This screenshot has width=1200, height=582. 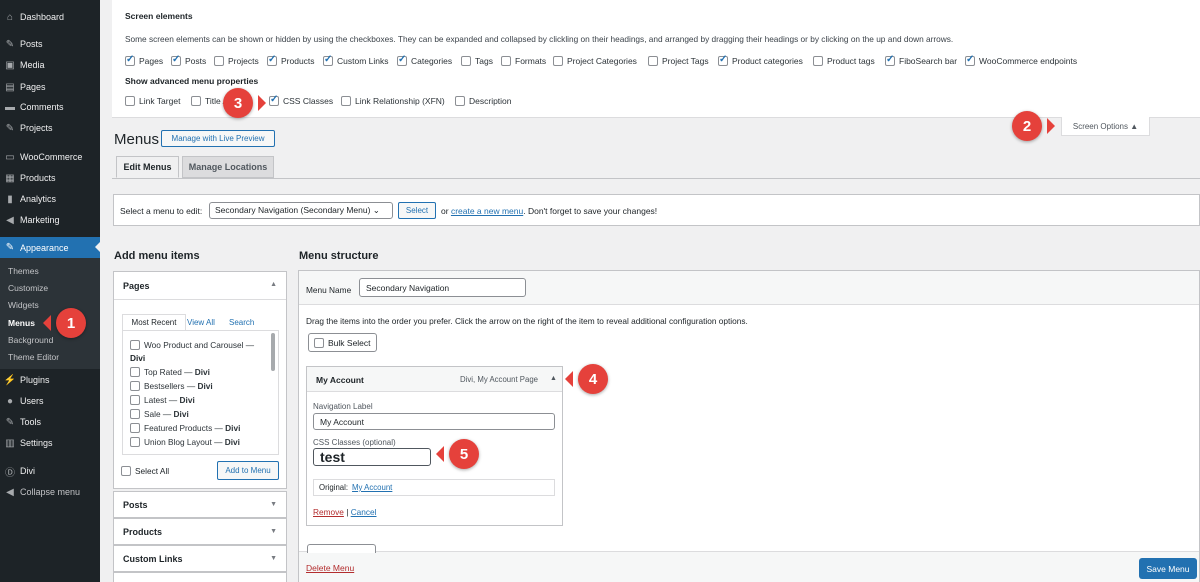 I want to click on nav-divi: Ⓓ Divi, so click(x=50, y=471).